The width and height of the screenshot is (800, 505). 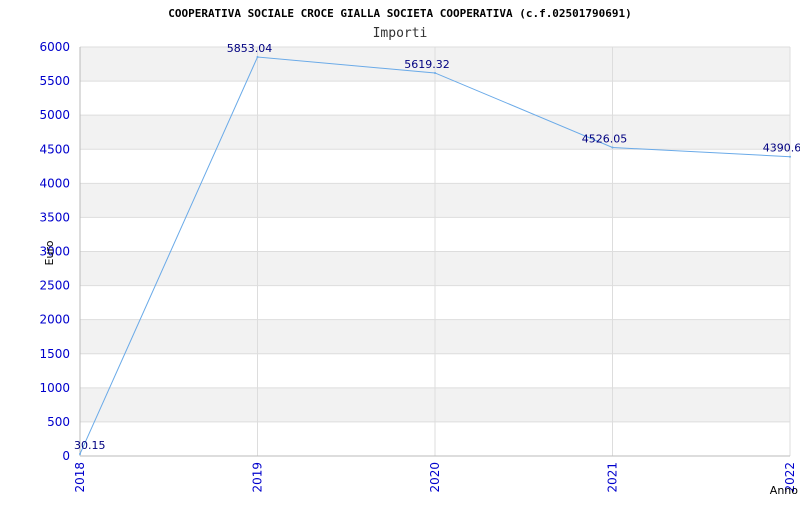 I want to click on y-tick-label: 1500, so click(x=54, y=354).